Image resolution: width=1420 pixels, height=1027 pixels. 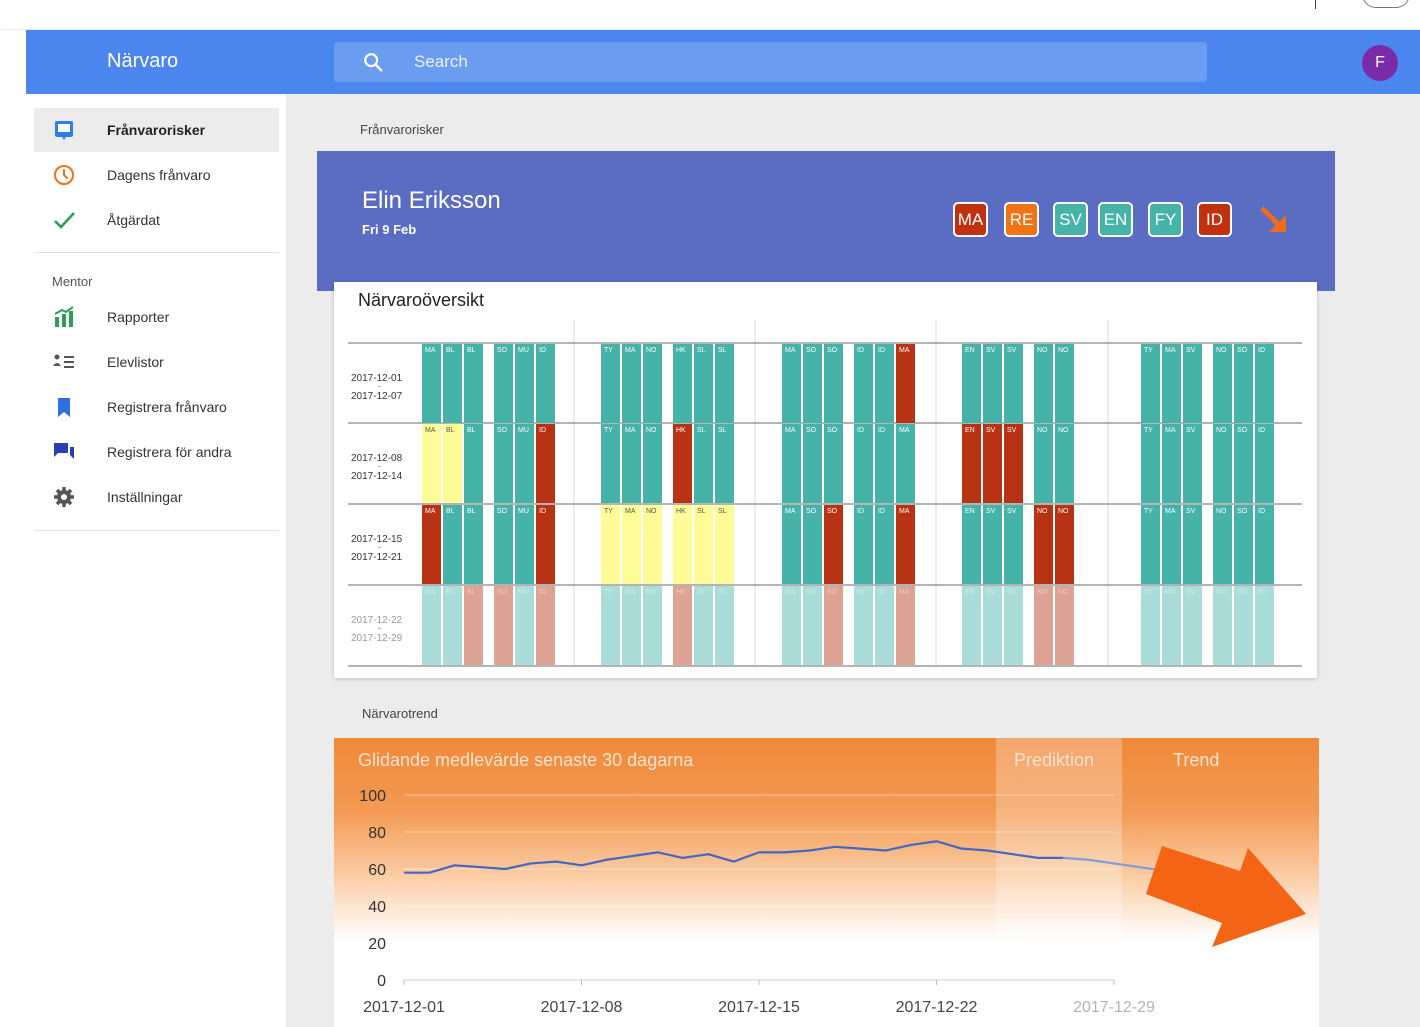 What do you see at coordinates (1021, 219) in the screenshot?
I see `subject-badge-re: RE` at bounding box center [1021, 219].